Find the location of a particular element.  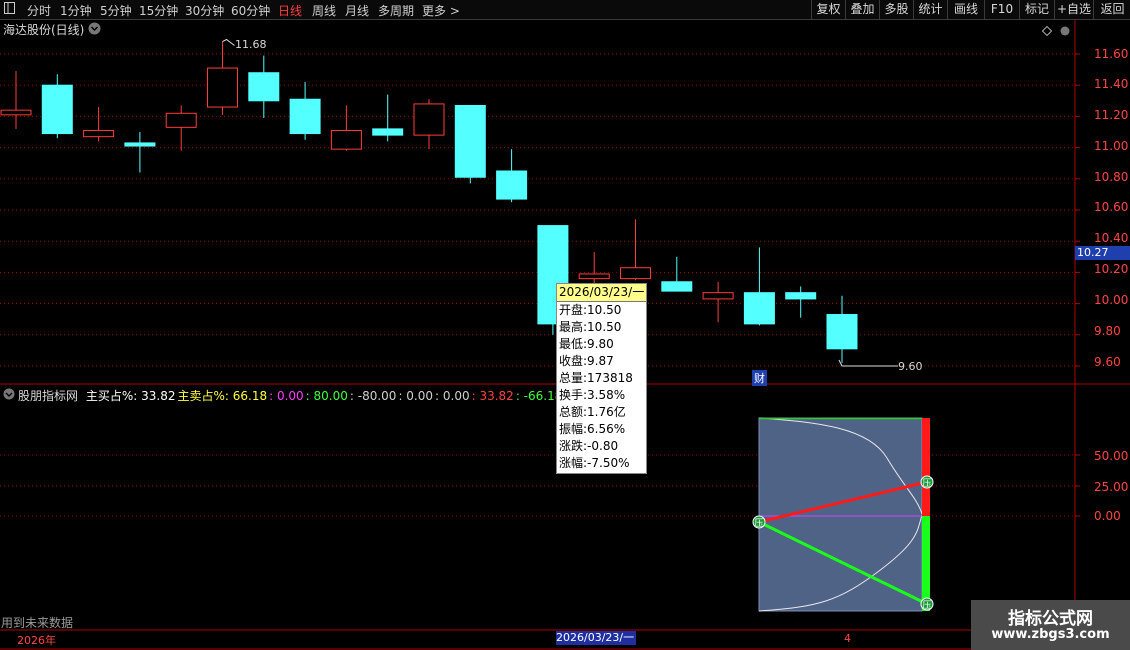

period-tab-daily: 日线 is located at coordinates (290, 10).